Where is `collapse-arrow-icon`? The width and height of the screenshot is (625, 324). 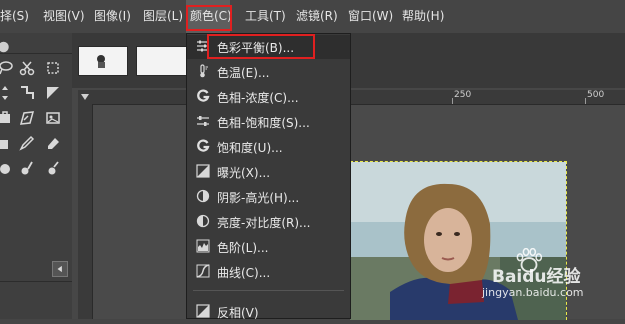
collapse-arrow-icon is located at coordinates (60, 269).